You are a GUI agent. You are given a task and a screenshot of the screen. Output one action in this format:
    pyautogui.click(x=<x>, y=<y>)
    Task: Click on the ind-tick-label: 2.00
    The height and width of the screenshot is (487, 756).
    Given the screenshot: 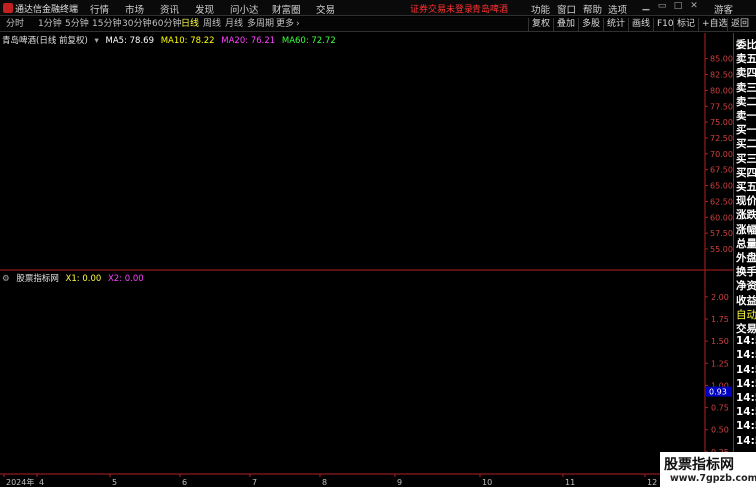 What is the action you would take?
    pyautogui.click(x=720, y=297)
    